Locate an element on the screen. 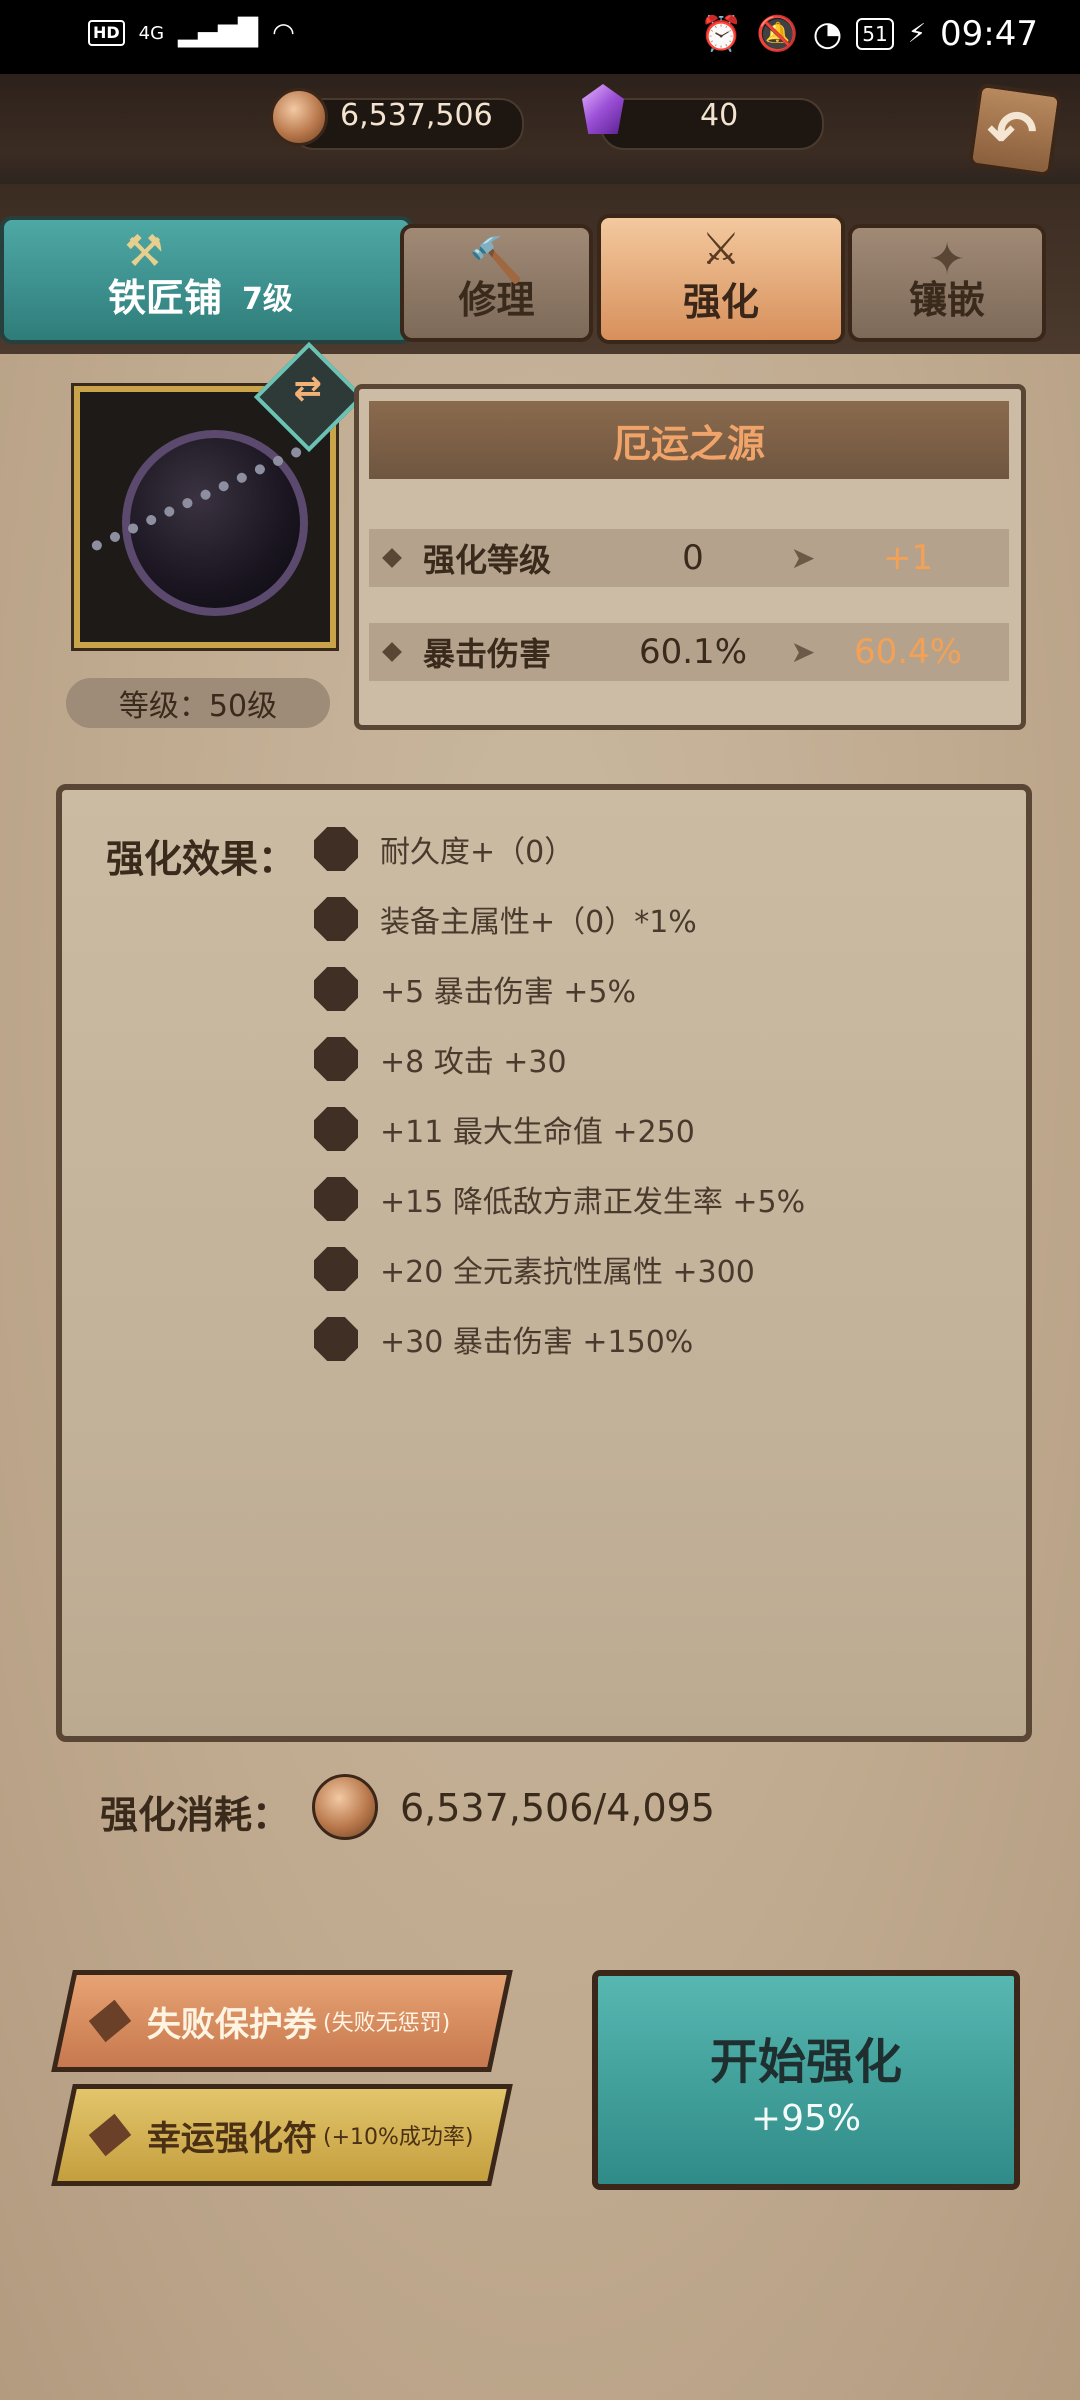 The width and height of the screenshot is (1080, 2400). stat-label: 强化等级 is located at coordinates (487, 560).